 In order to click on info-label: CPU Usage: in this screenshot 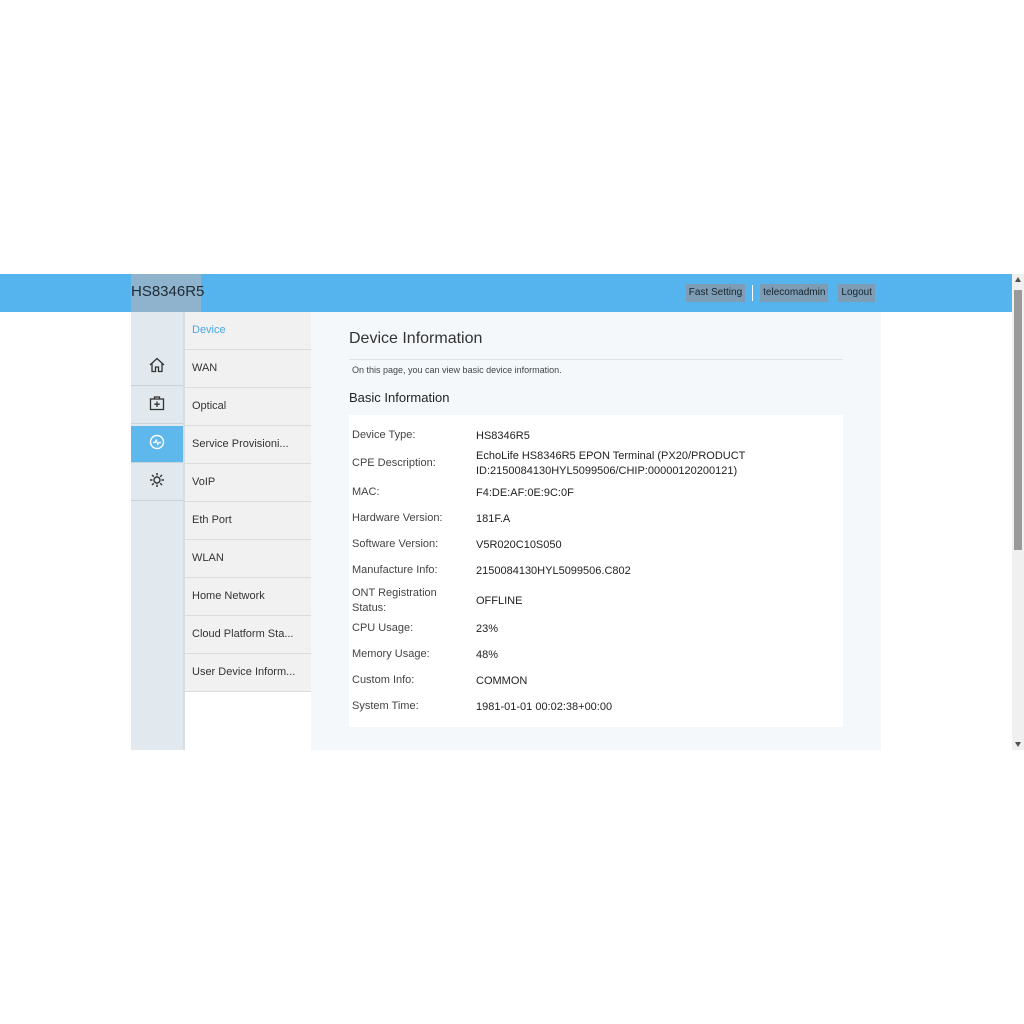, I will do `click(383, 628)`.